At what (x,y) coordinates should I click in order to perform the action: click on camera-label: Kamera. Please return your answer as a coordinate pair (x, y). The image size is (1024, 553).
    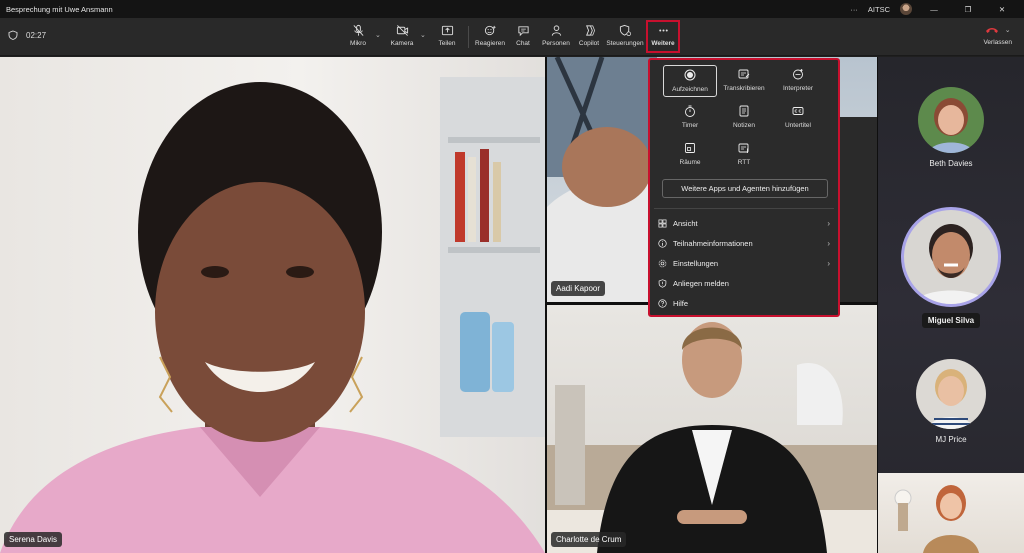
    Looking at the image, I should click on (402, 43).